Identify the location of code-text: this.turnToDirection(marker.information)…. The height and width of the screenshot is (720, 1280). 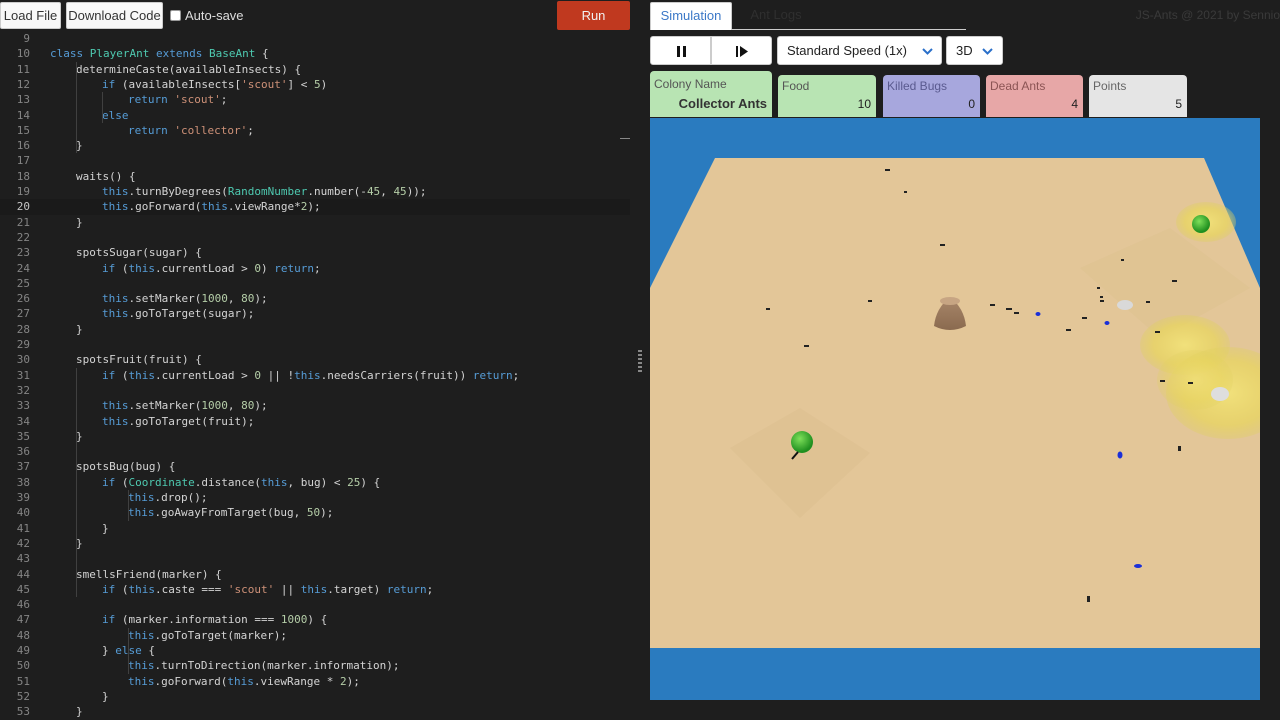
(264, 666).